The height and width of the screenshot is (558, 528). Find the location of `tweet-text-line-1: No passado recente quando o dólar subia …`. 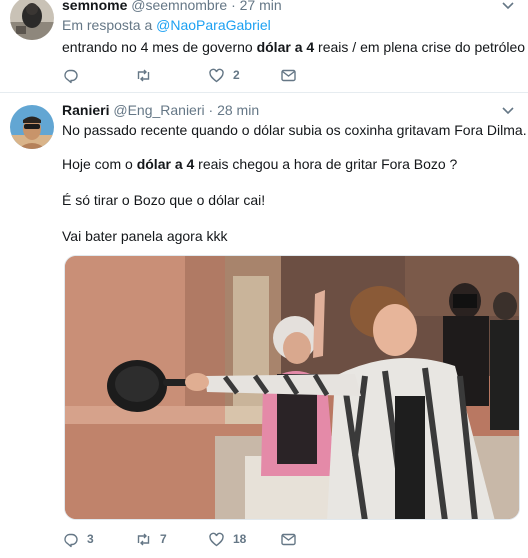

tweet-text-line-1: No passado recente quando o dólar subia … is located at coordinates (294, 130).